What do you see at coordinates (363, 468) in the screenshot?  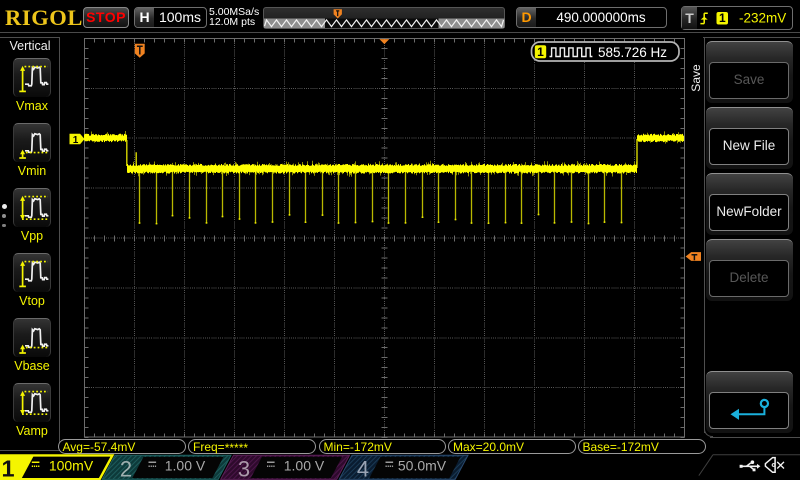 I see `svg-text: 4` at bounding box center [363, 468].